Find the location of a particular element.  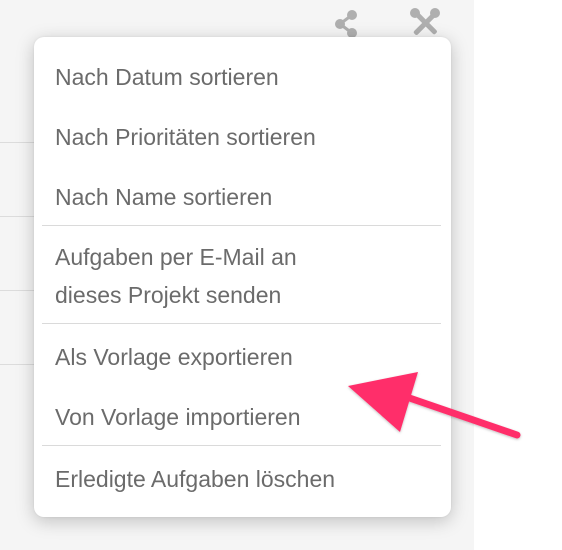

menu-item-email-tasks-line2: dieses Projekt senden is located at coordinates (242, 295).